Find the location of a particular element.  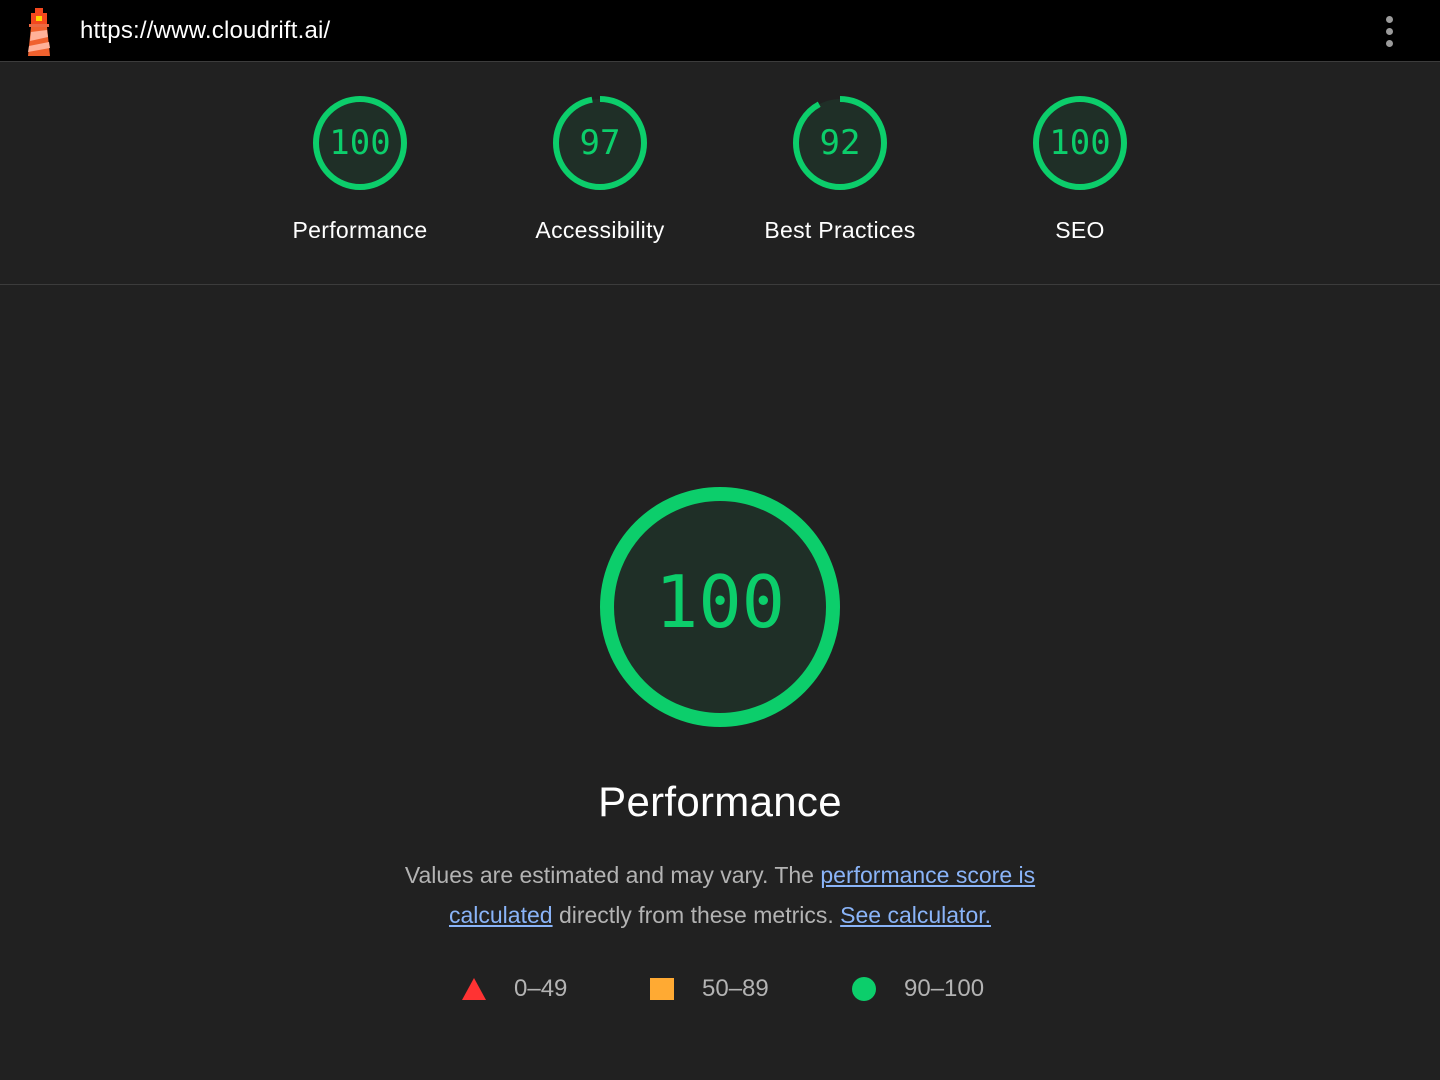

more-vert-icon is located at coordinates (1390, 31).